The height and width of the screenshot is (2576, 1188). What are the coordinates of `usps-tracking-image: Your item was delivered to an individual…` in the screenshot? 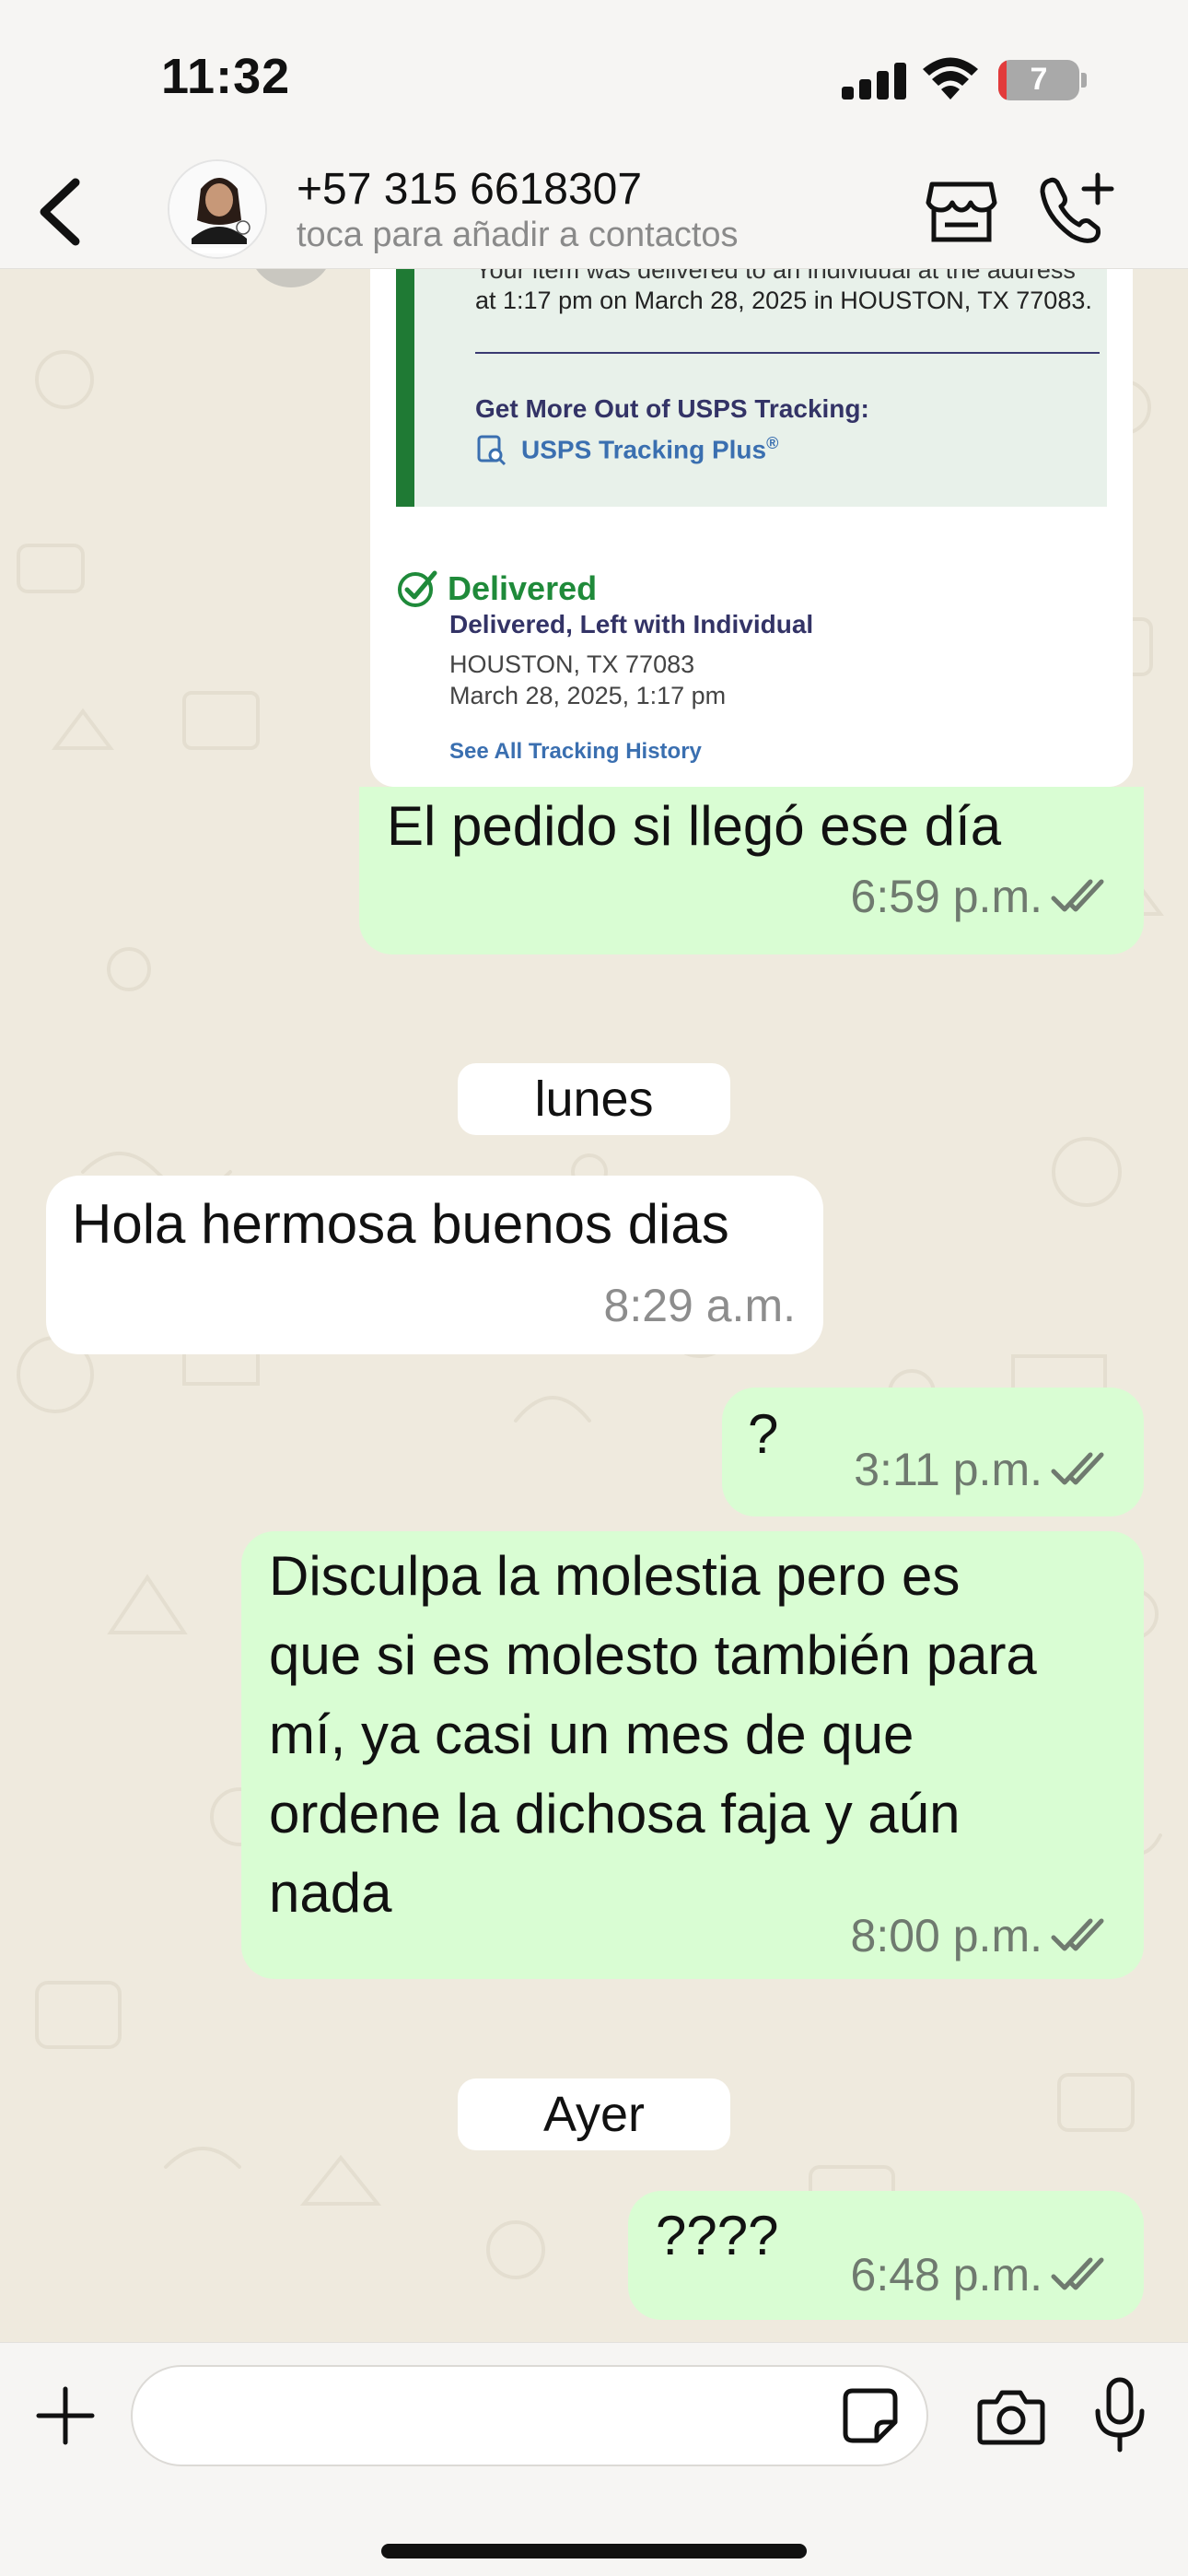 It's located at (751, 528).